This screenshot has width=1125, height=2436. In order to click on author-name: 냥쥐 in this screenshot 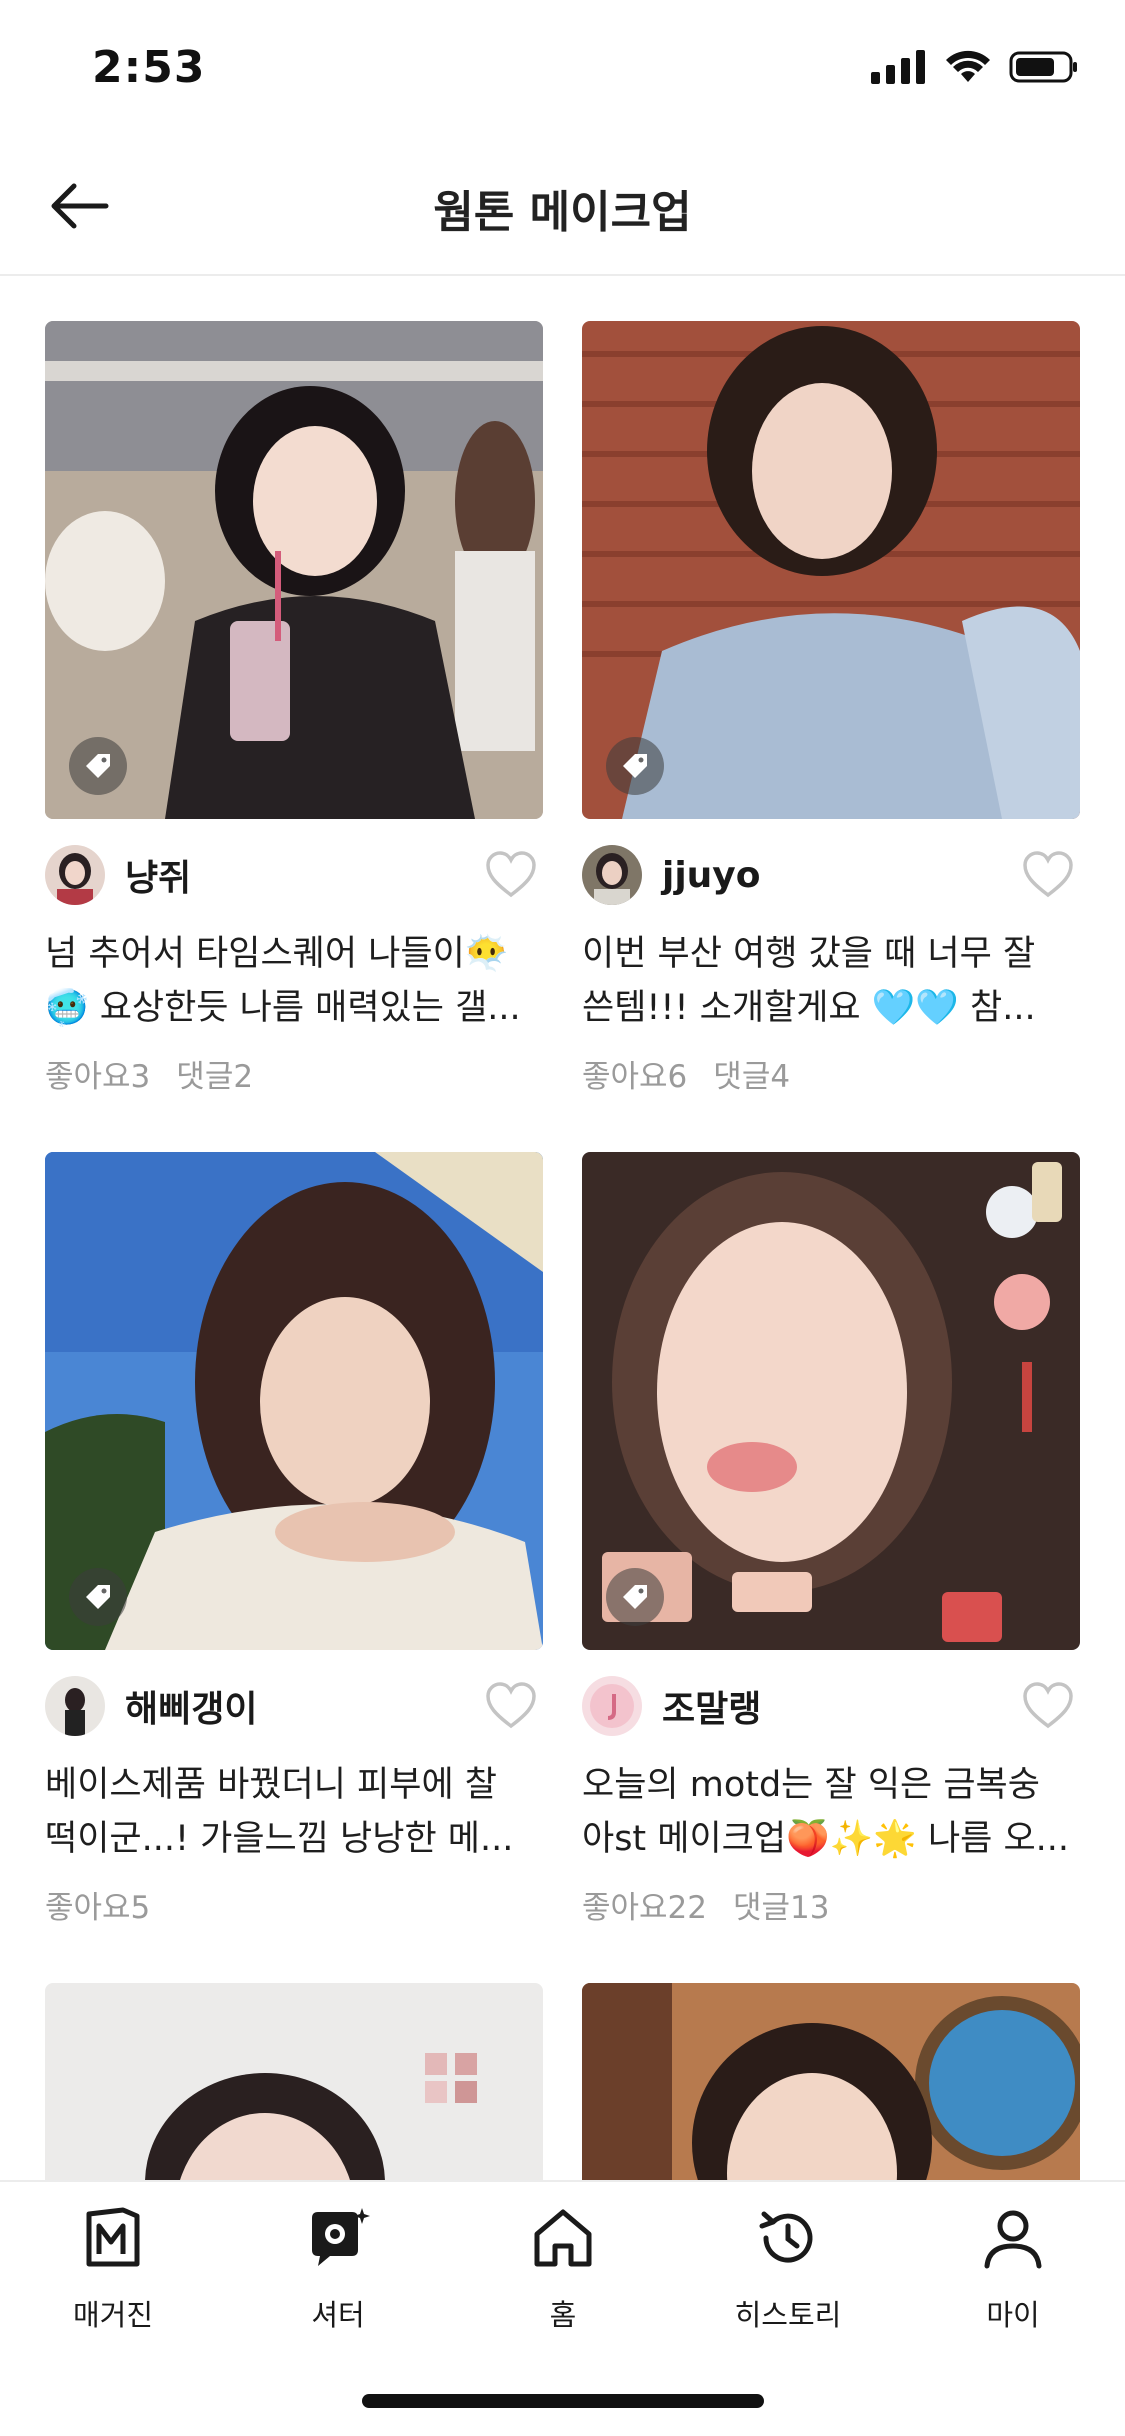, I will do `click(158, 878)`.